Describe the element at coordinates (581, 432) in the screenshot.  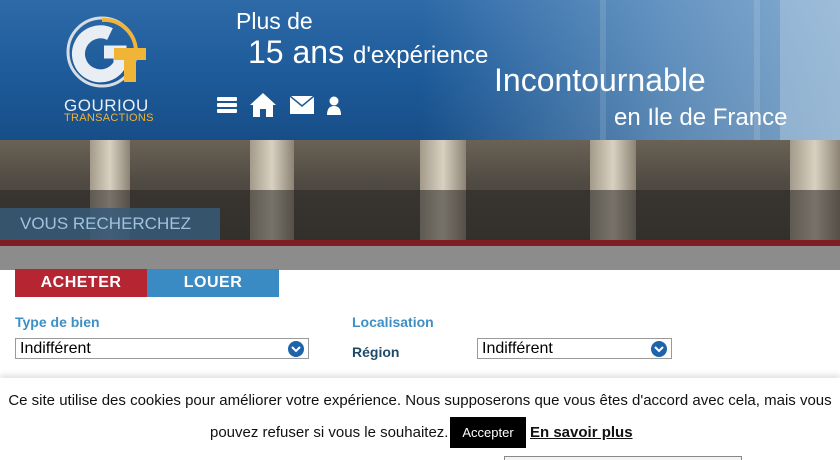
I see `cookie-learn-more-link: En savoir plus` at that location.